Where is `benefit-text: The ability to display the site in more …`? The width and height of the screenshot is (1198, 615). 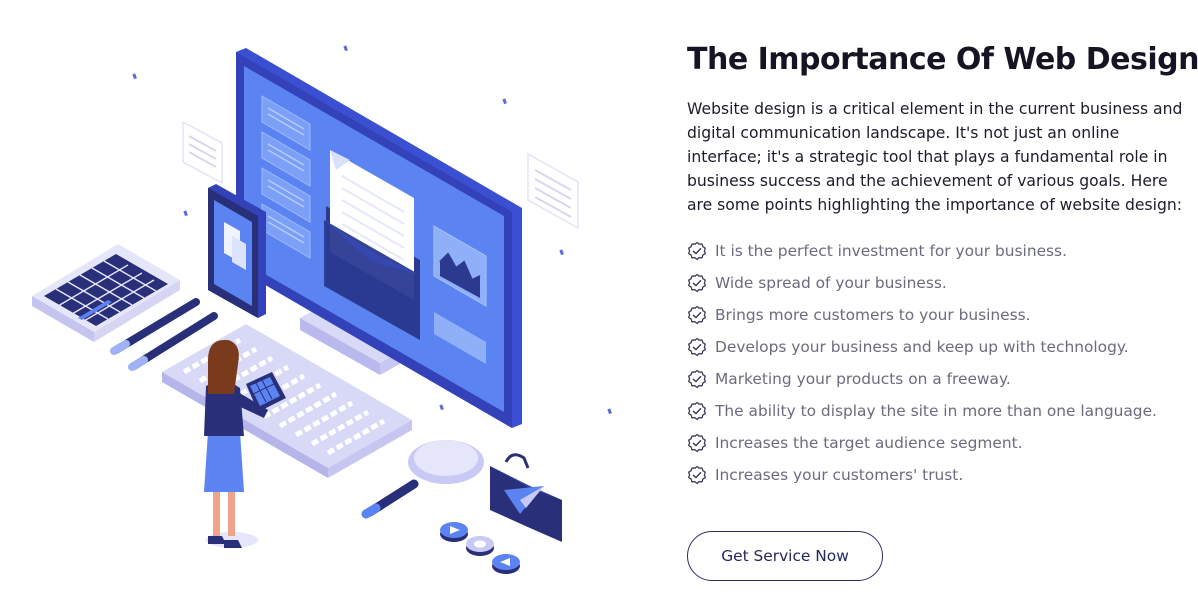 benefit-text: The ability to display the site in more … is located at coordinates (936, 411).